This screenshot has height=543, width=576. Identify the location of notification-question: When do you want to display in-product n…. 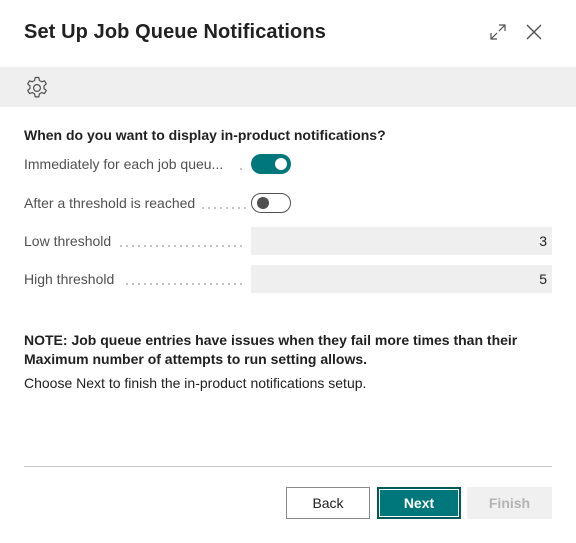
(205, 135).